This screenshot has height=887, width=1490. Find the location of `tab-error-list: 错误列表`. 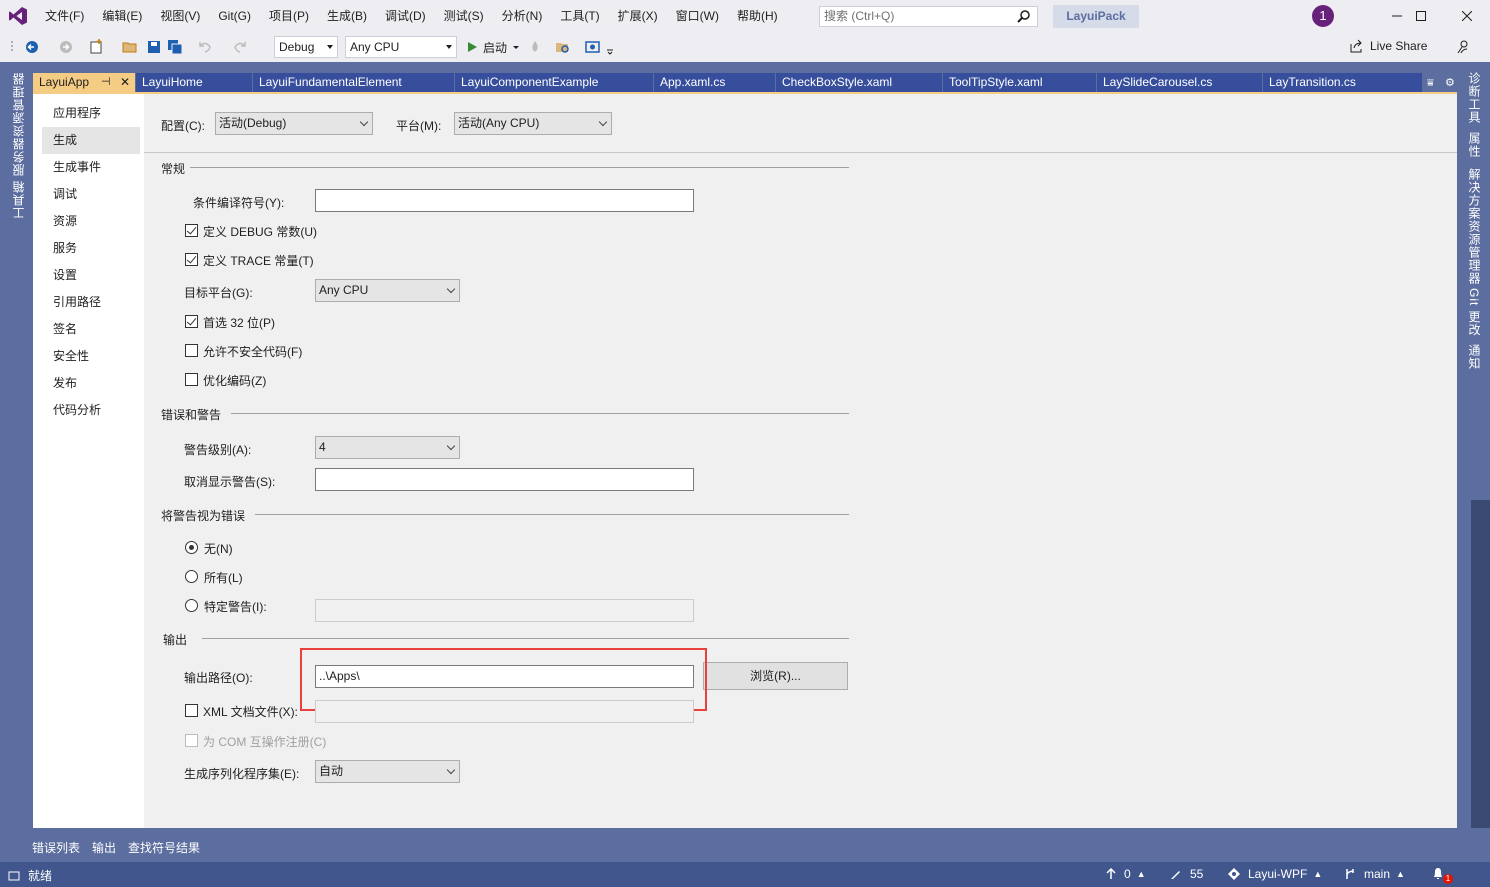

tab-error-list: 错误列表 is located at coordinates (56, 847).